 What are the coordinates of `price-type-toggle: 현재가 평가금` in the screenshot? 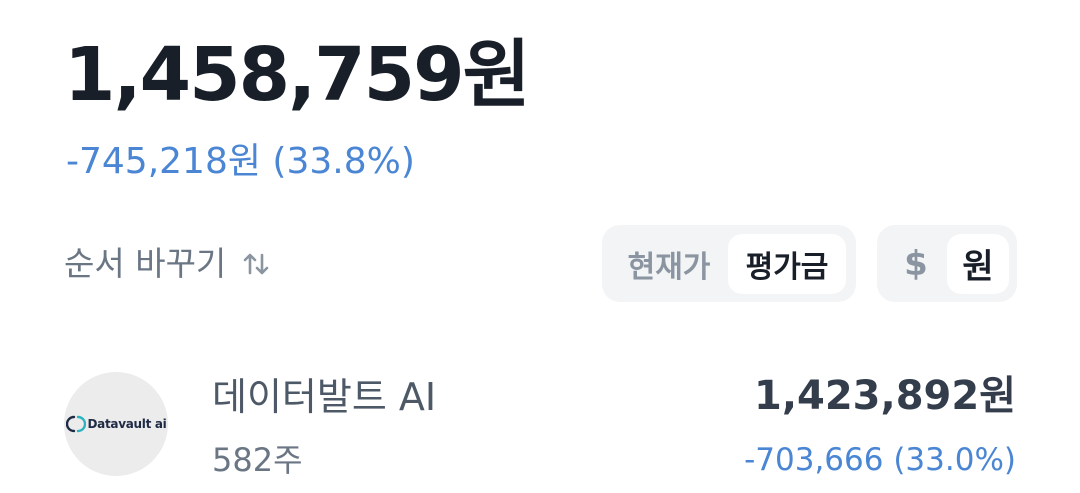 It's located at (729, 263).